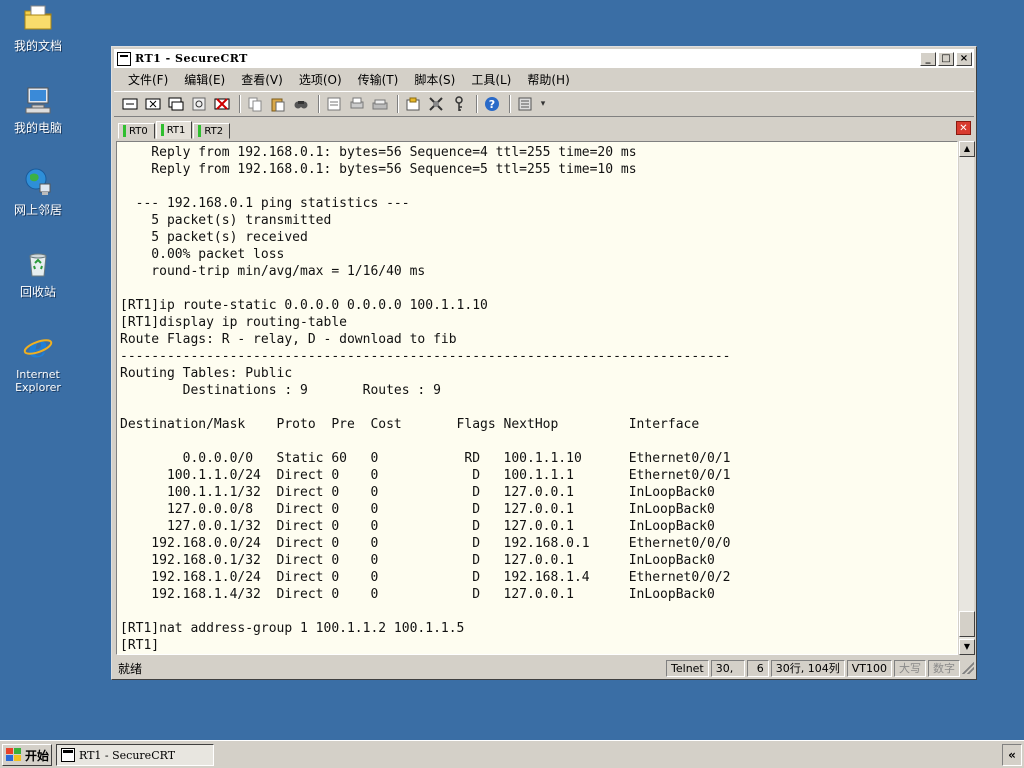 The image size is (1024, 768). Describe the element at coordinates (191, 58) in the screenshot. I see `window-title: RT1 - SecureCRT` at that location.